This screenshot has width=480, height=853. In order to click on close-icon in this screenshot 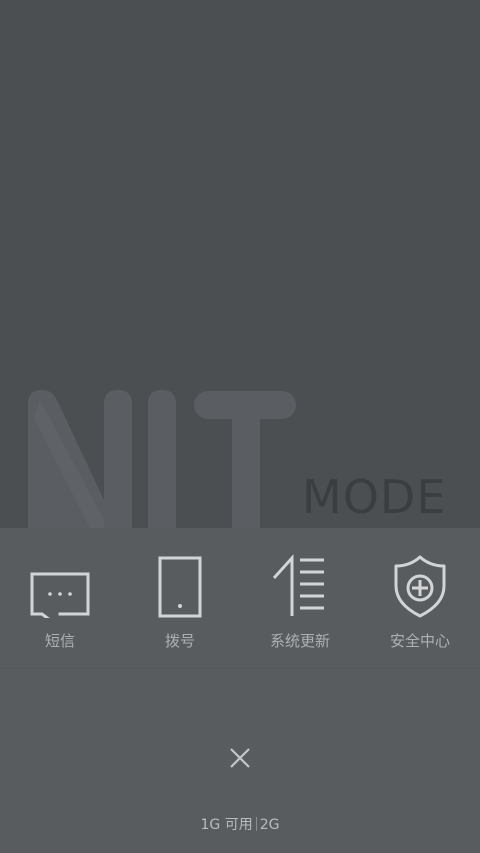, I will do `click(240, 758)`.